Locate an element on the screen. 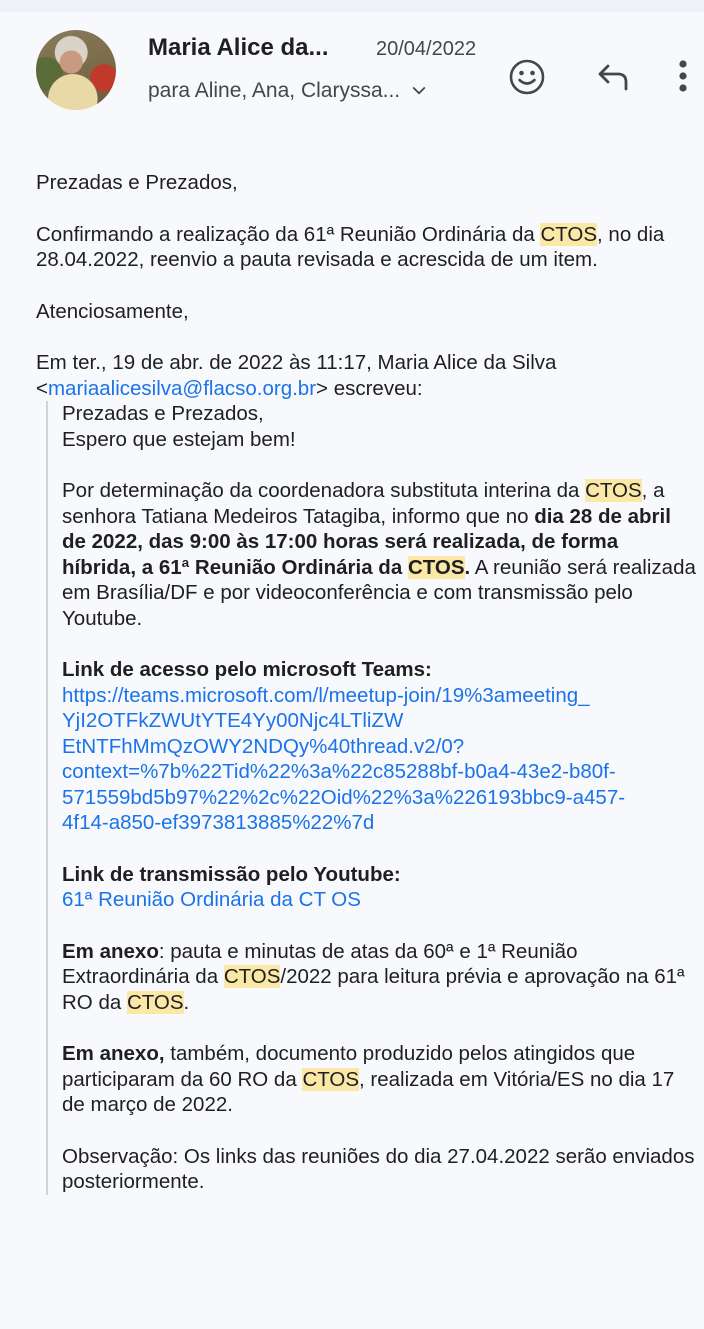  reply-icon is located at coordinates (613, 77).